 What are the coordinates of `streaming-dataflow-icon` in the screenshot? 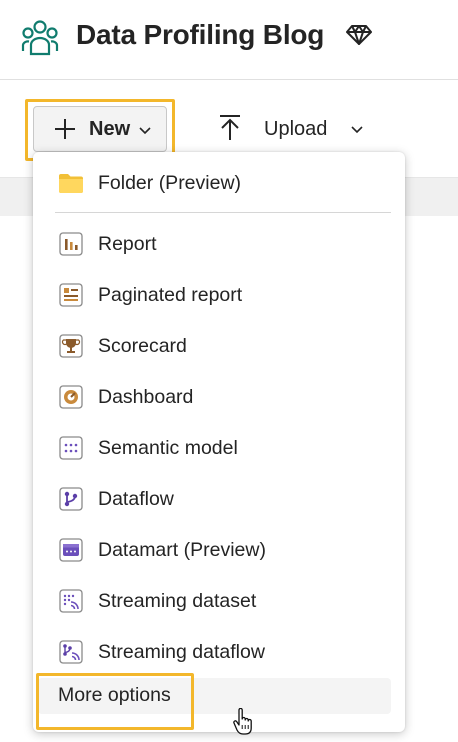 It's located at (71, 652).